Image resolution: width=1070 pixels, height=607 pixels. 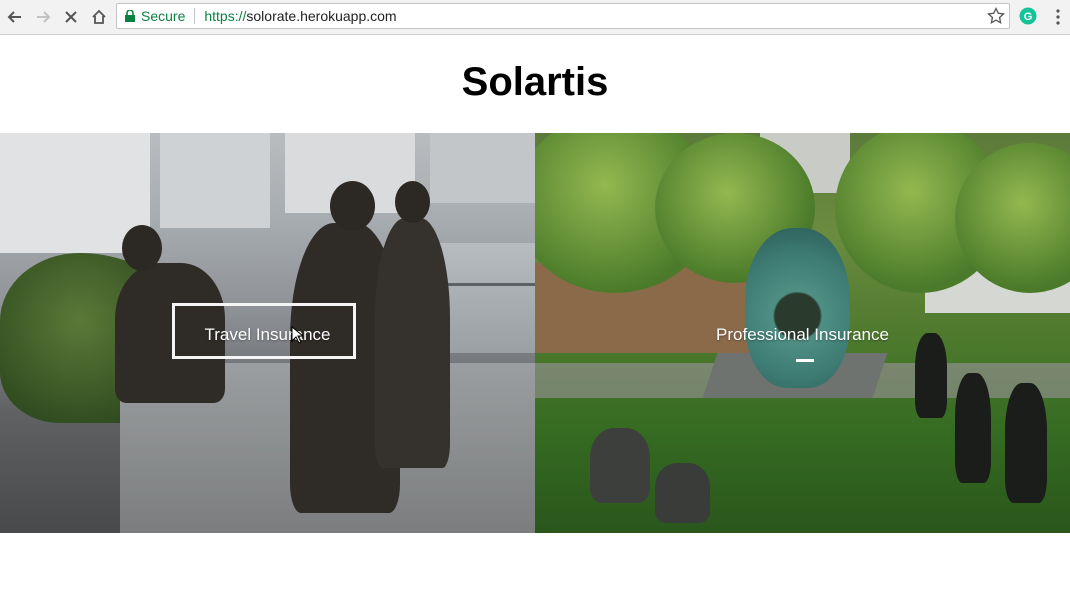 I want to click on site-title: Solartis, so click(x=535, y=82).